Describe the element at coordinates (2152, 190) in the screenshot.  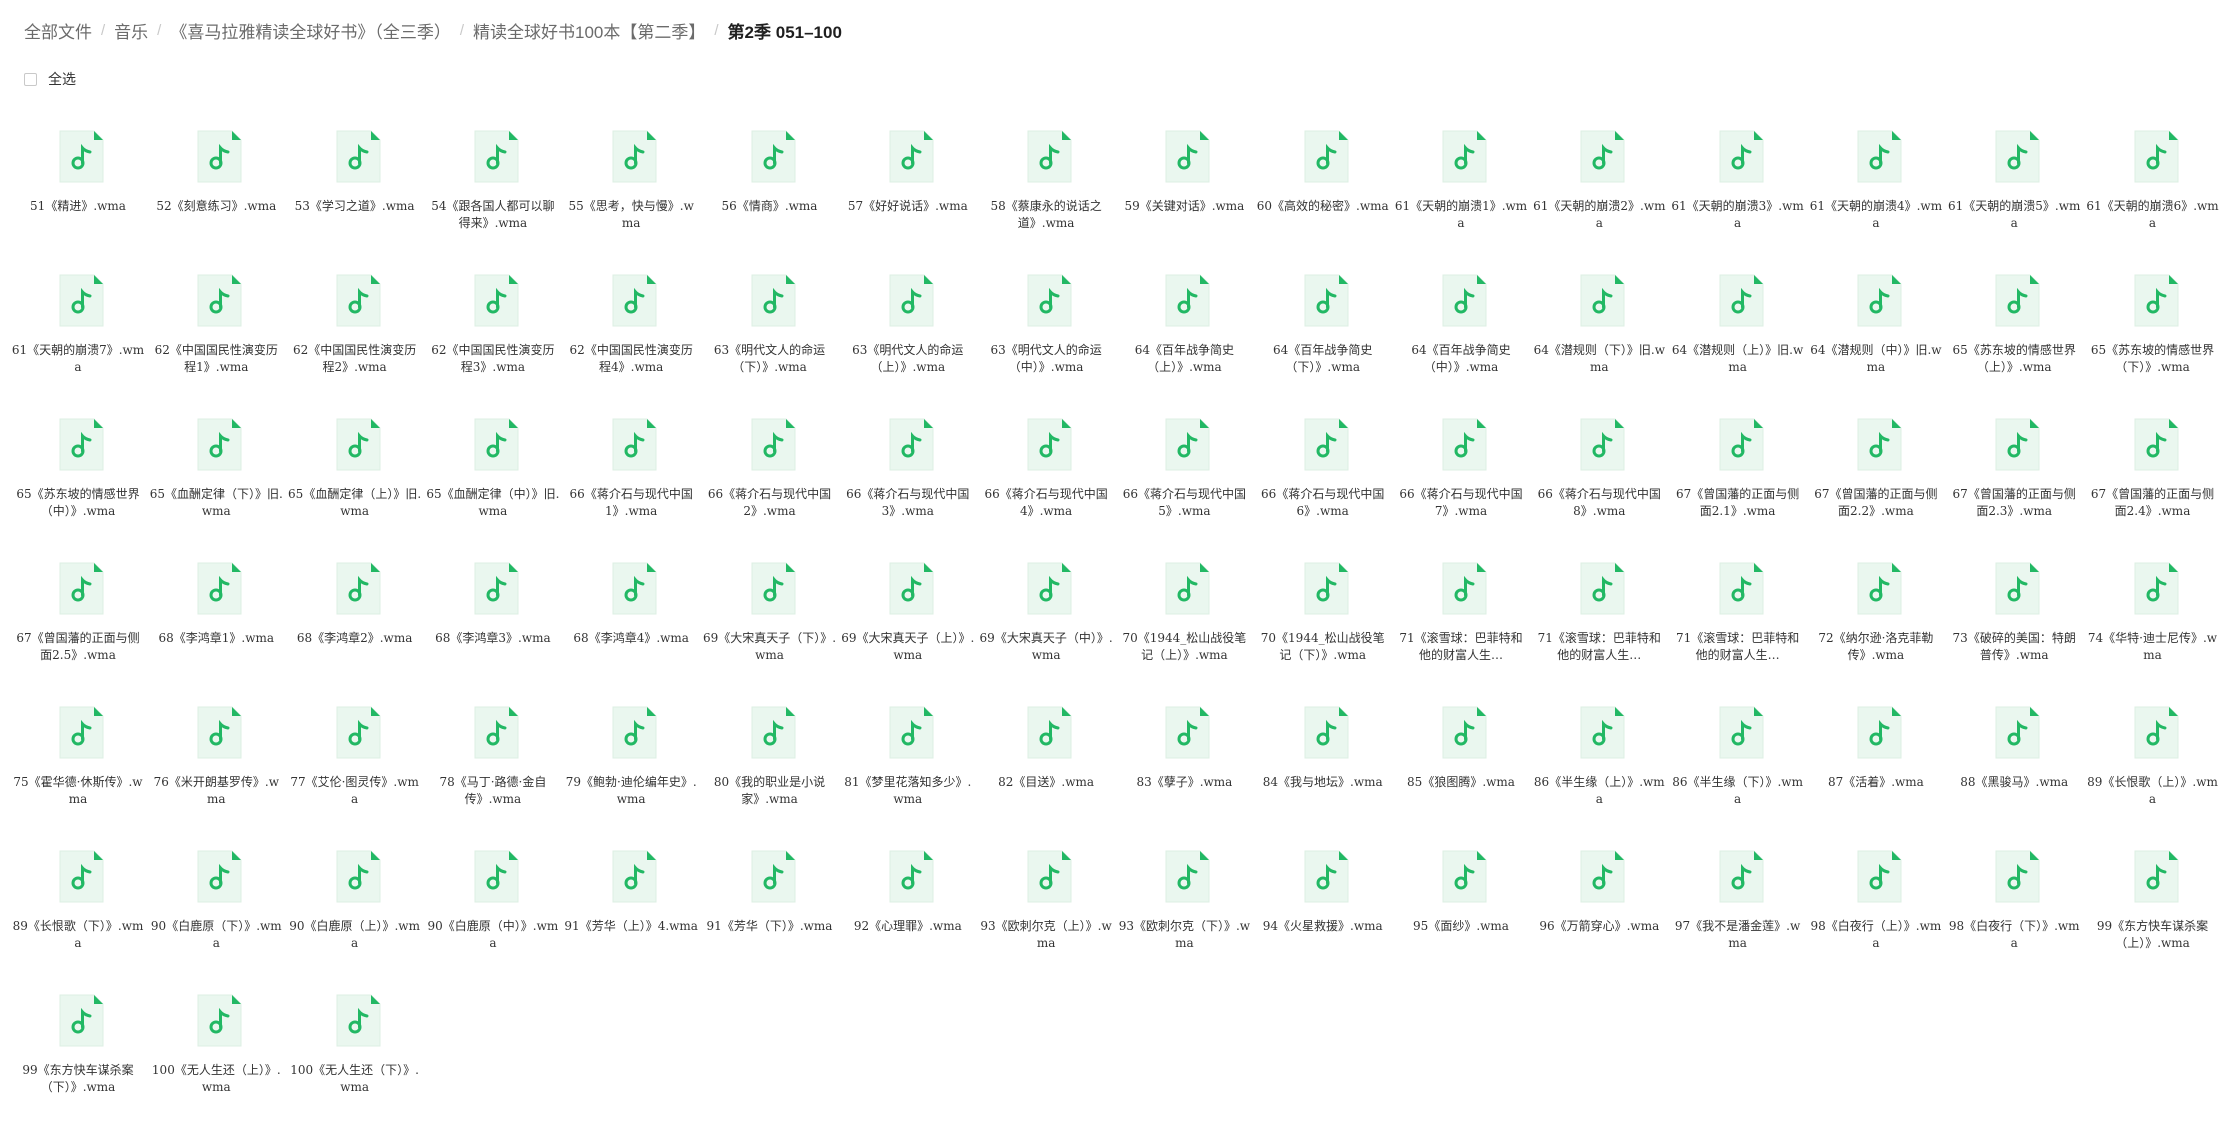
I see `file-item: 61《天朝的崩溃6》.wma` at that location.